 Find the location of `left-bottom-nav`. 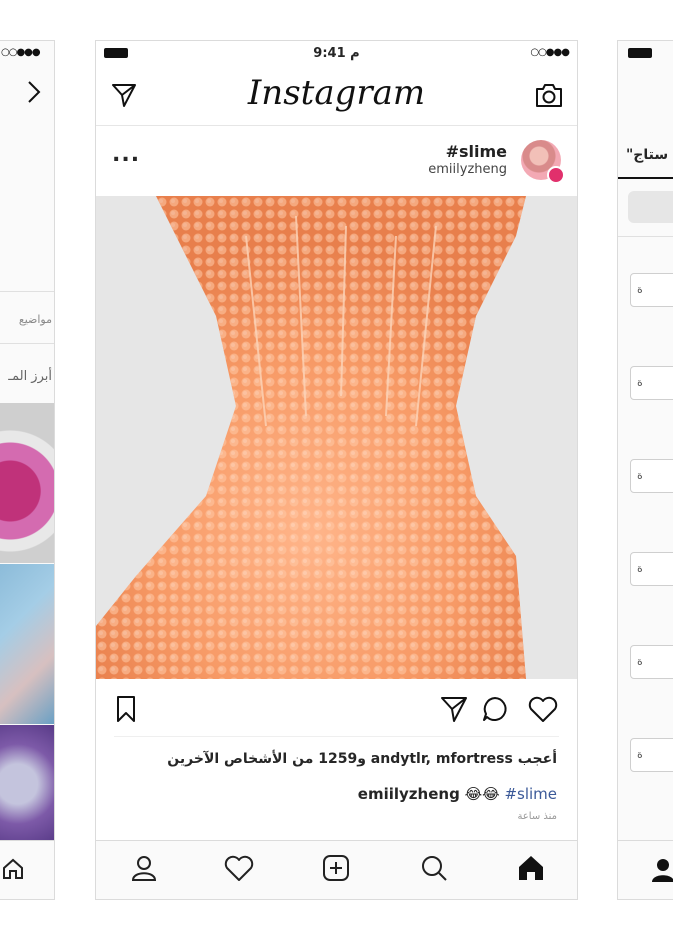

left-bottom-nav is located at coordinates (27, 869).